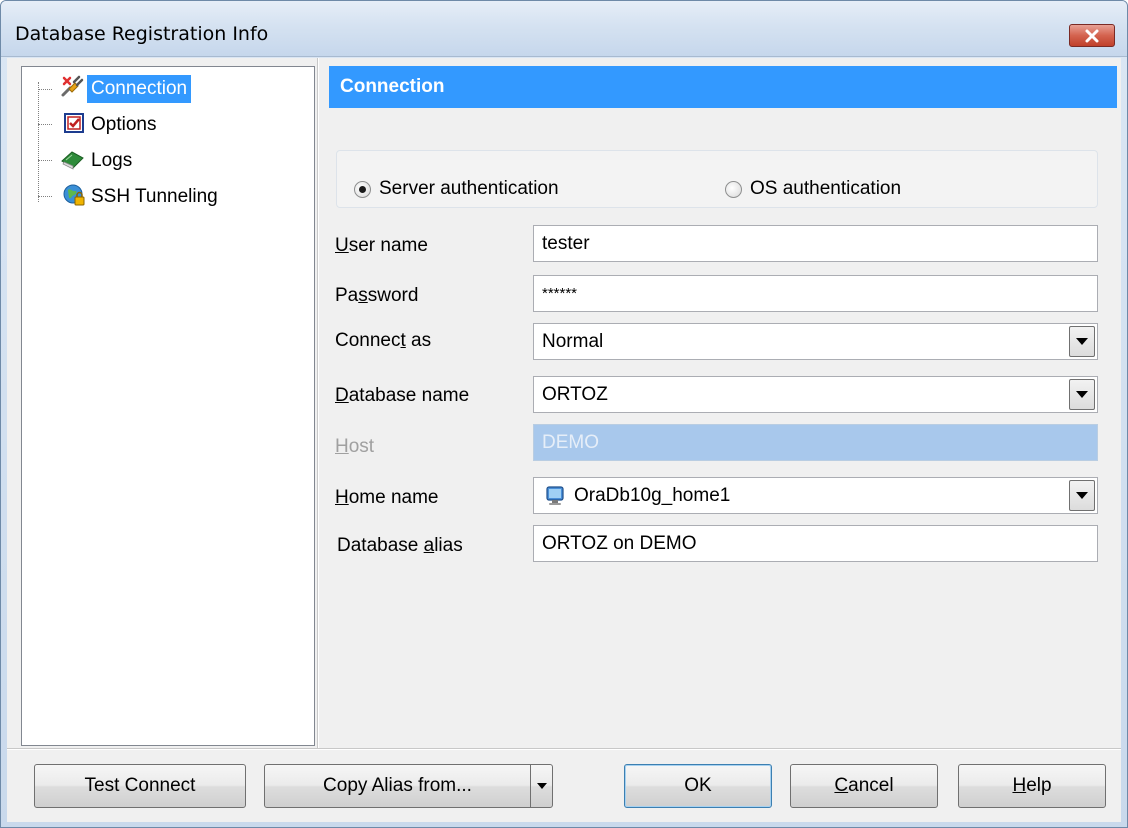 The width and height of the screenshot is (1128, 828). What do you see at coordinates (871, 785) in the screenshot?
I see `button-label-part: ancel` at bounding box center [871, 785].